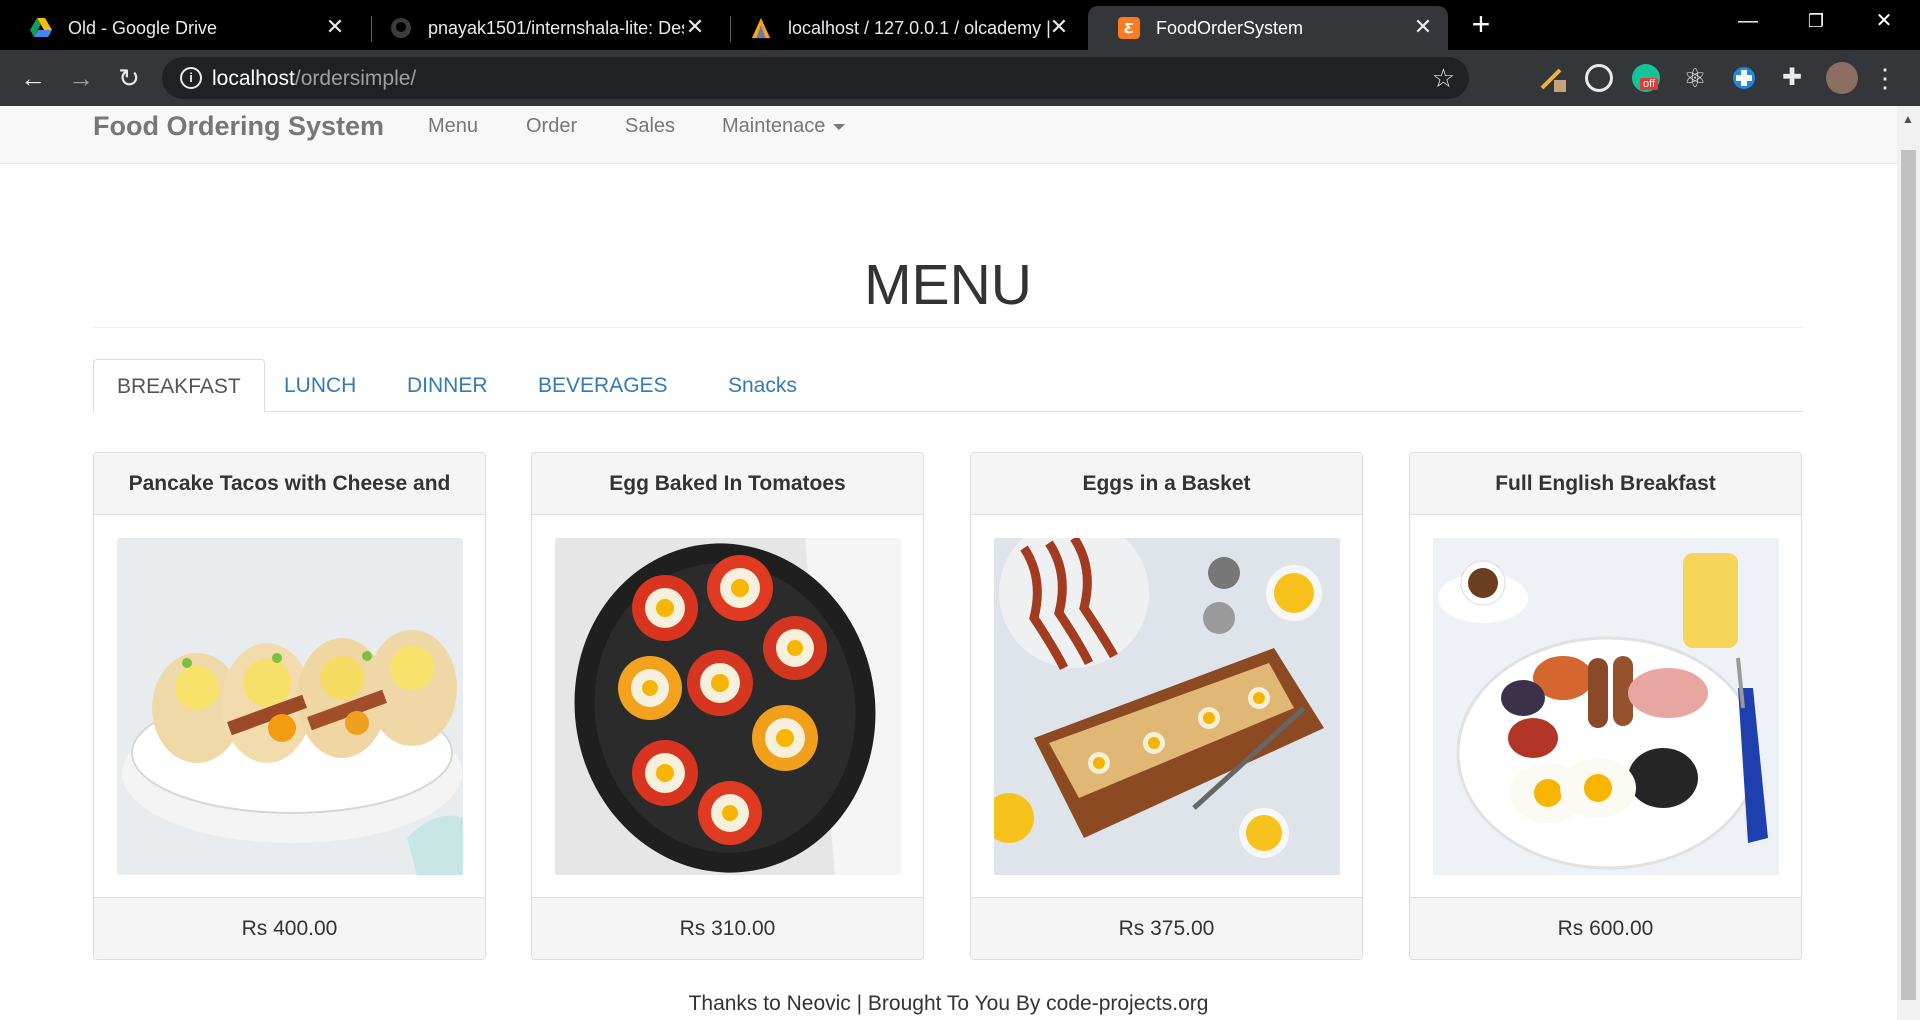  Describe the element at coordinates (1792, 78) in the screenshot. I see `puzzle-extensions-icon: ✚` at that location.